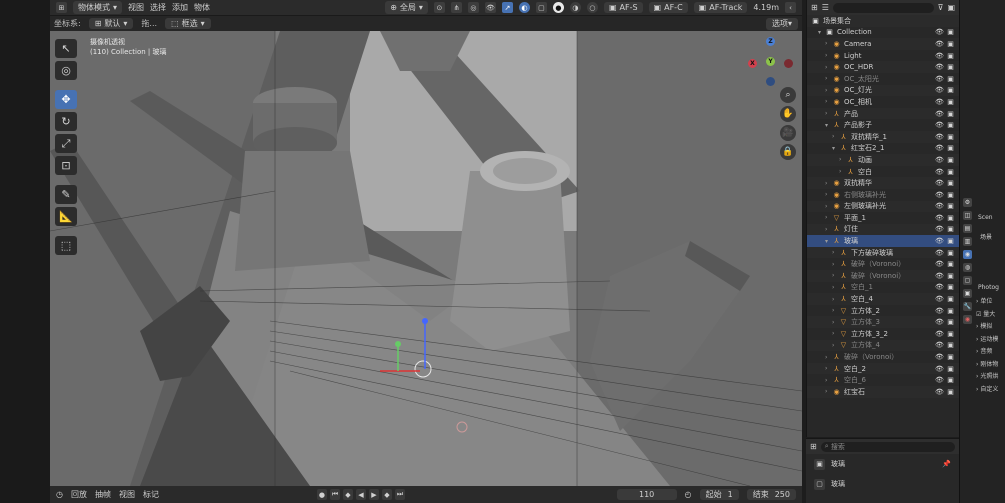  I want to click on outliner-row: › ◉ OC_HDR 👁 ▣, so click(883, 67).